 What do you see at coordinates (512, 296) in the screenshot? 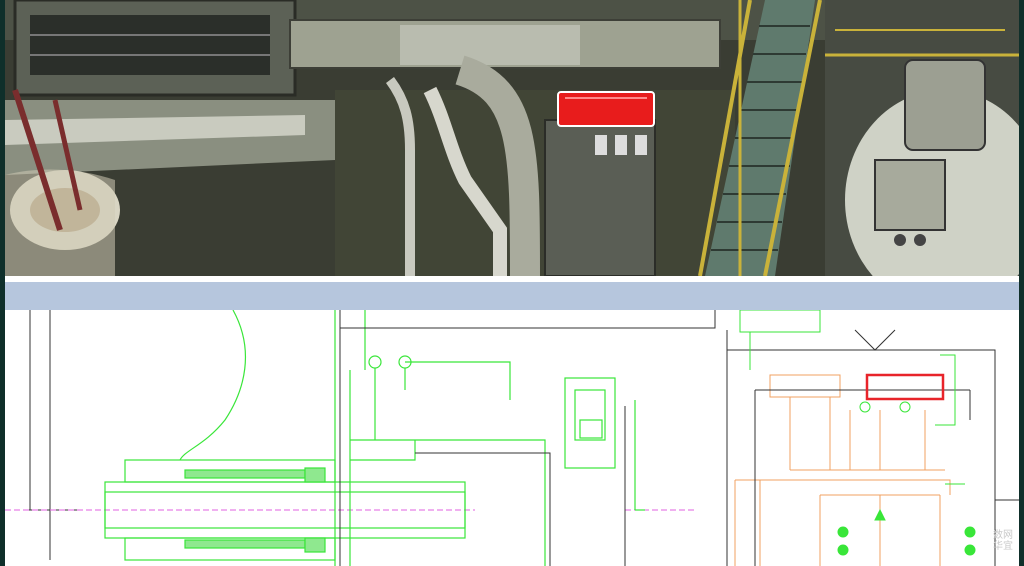
I see `drawing-header-band` at bounding box center [512, 296].